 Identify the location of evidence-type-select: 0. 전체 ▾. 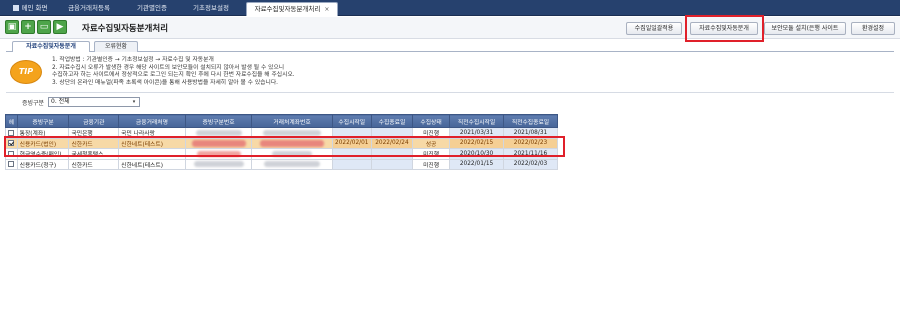
(94, 102).